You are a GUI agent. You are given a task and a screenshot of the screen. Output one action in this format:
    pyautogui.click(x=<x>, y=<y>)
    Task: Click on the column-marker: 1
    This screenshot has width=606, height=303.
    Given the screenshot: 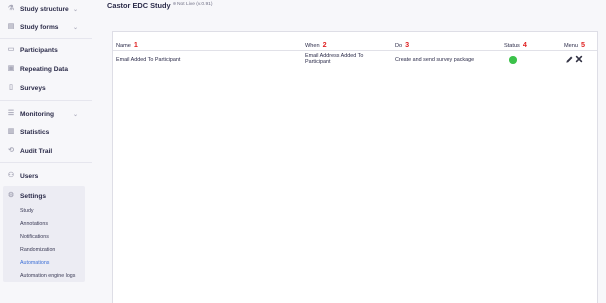 What is the action you would take?
    pyautogui.click(x=135, y=44)
    